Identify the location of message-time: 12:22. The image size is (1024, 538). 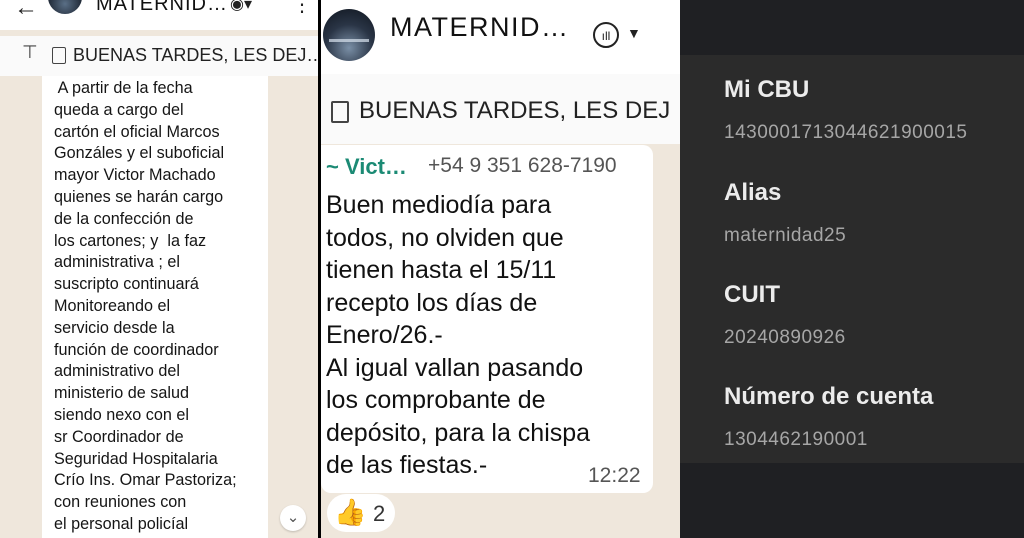
(614, 475).